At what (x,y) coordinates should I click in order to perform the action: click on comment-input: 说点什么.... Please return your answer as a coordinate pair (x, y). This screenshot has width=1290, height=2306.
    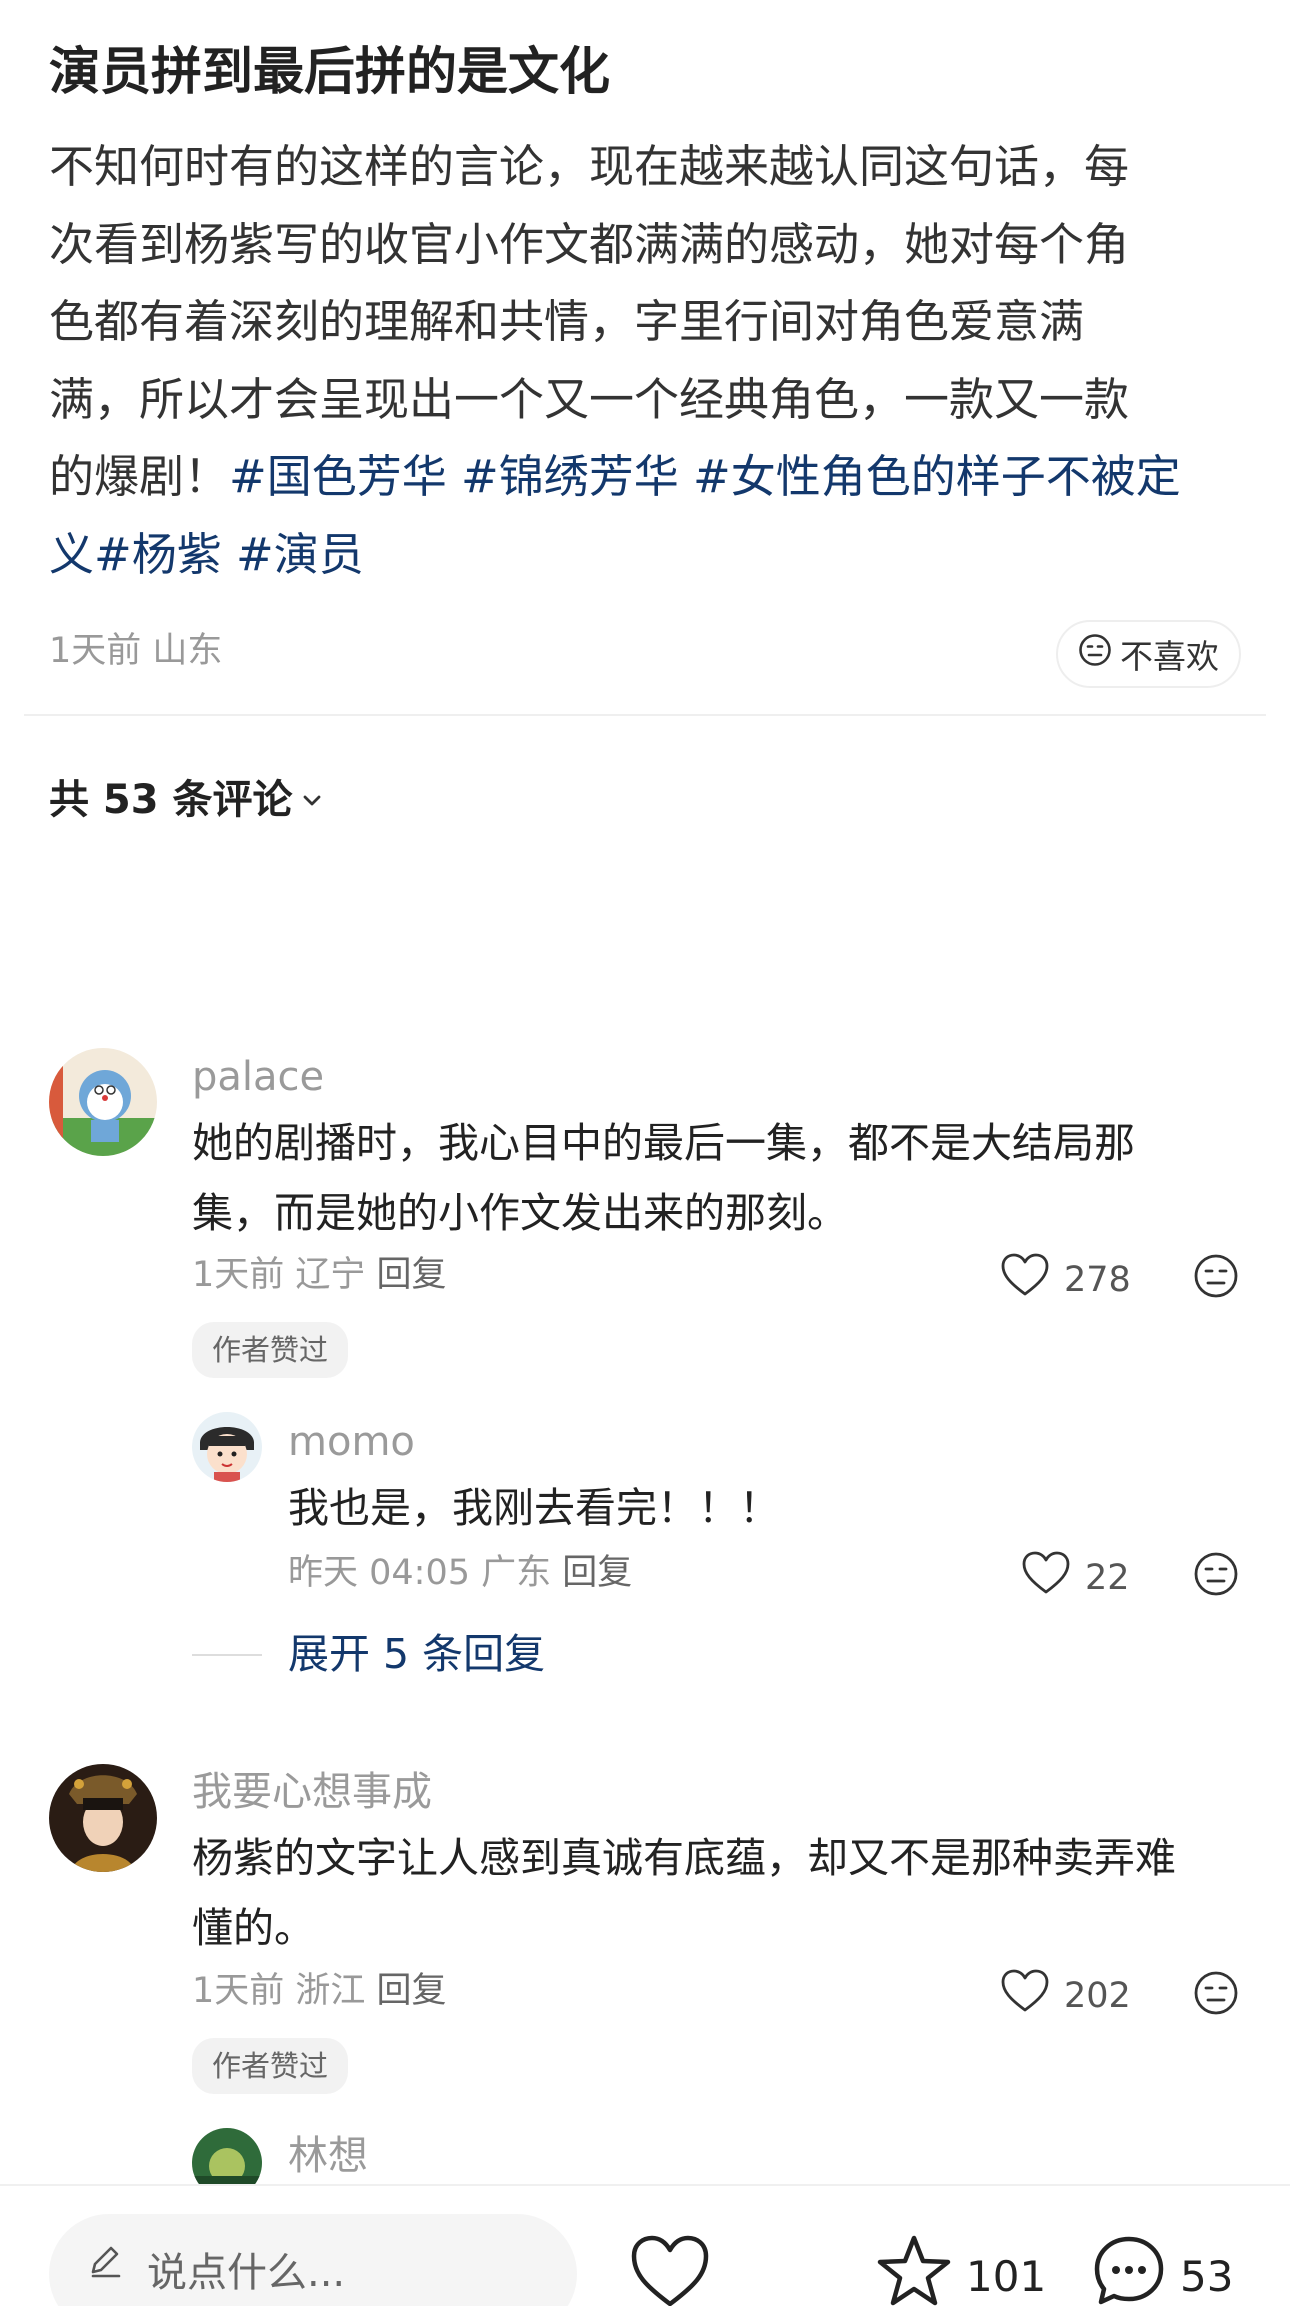
    Looking at the image, I should click on (313, 2260).